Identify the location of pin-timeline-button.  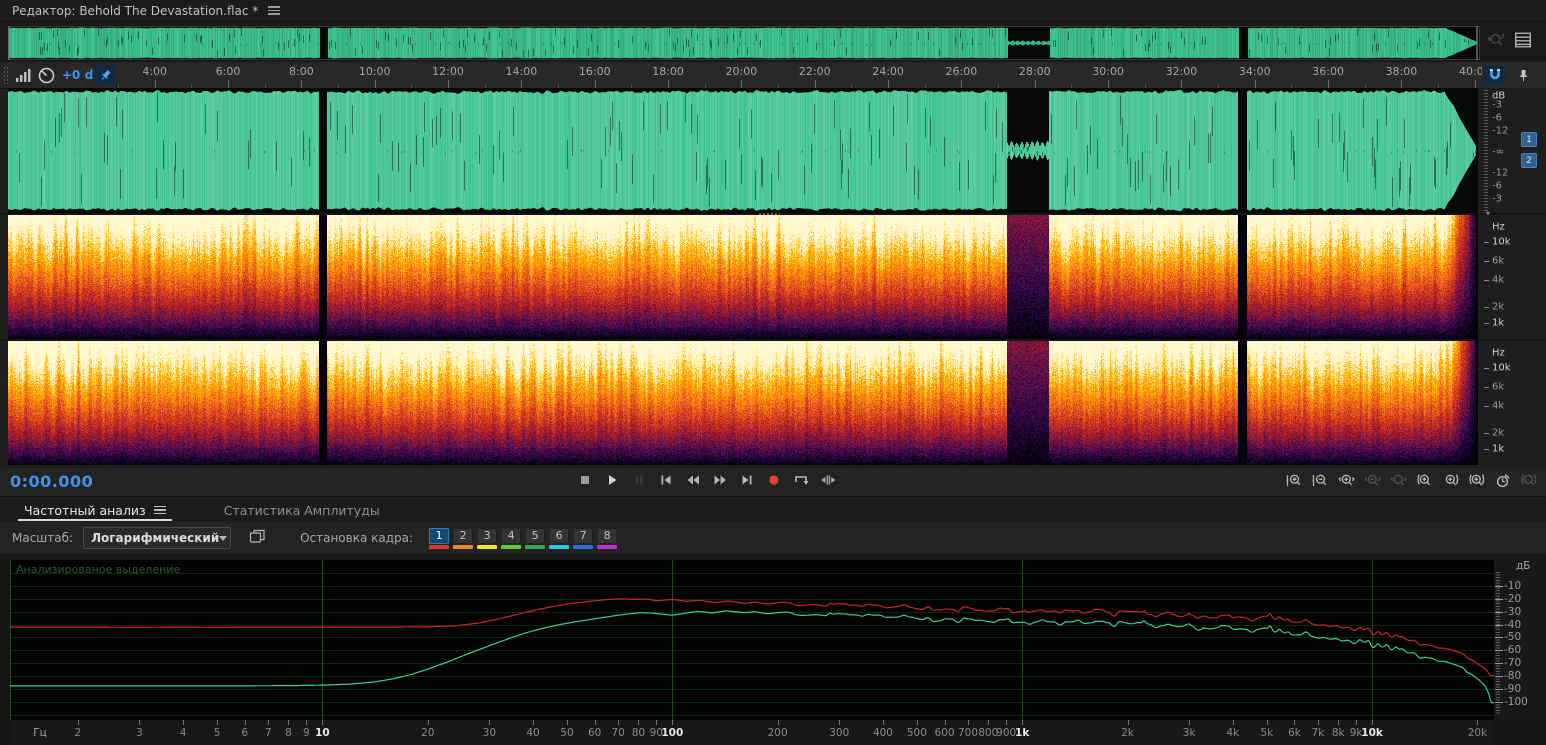
(1523, 75).